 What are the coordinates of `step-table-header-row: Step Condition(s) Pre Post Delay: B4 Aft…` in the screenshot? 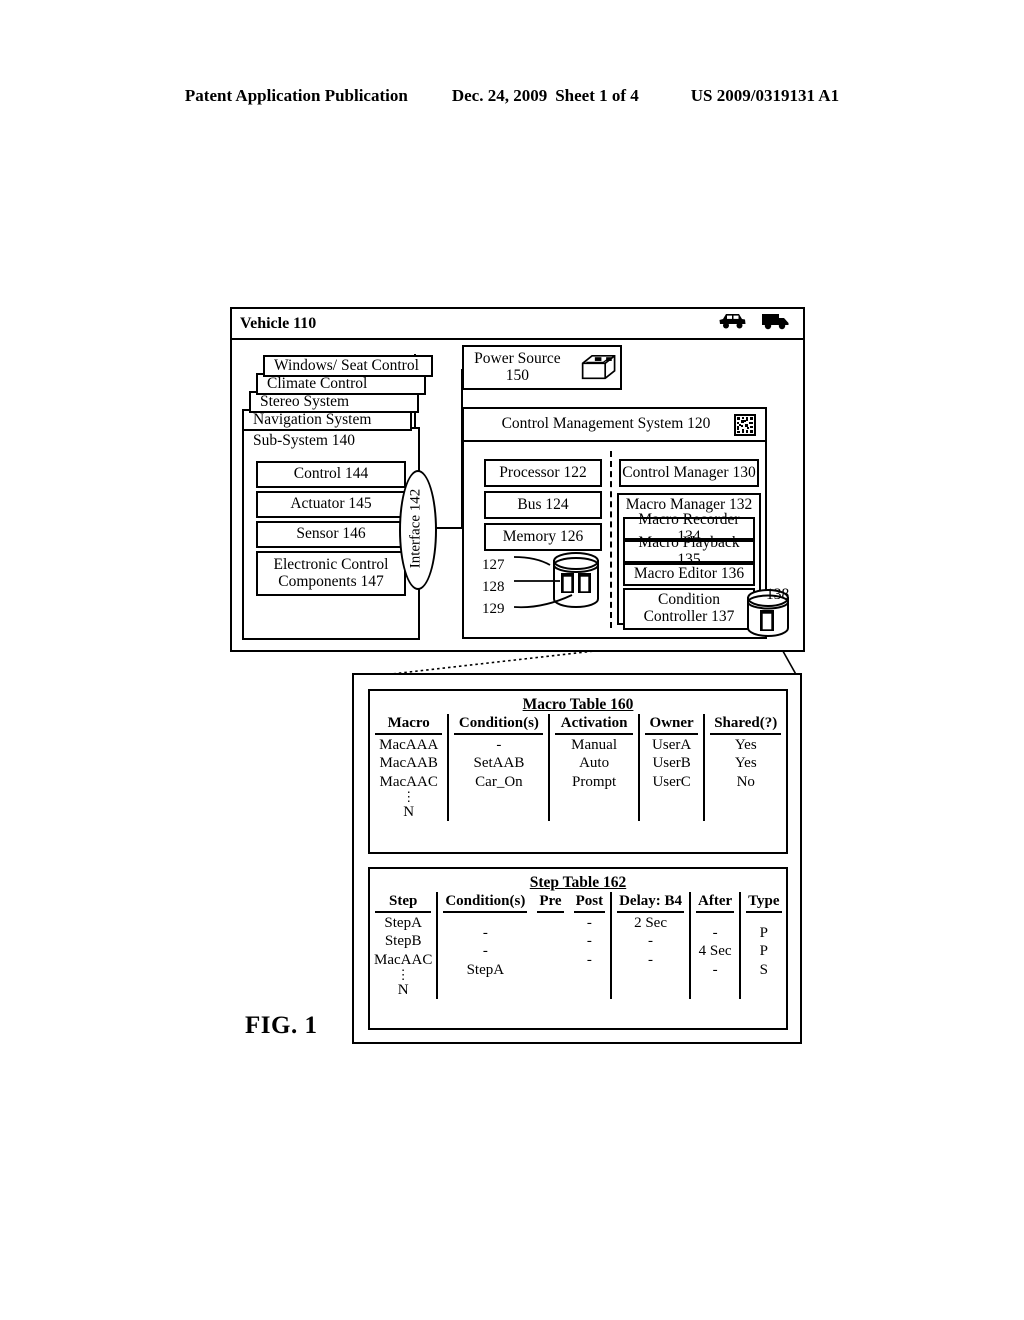 It's located at (578, 903).